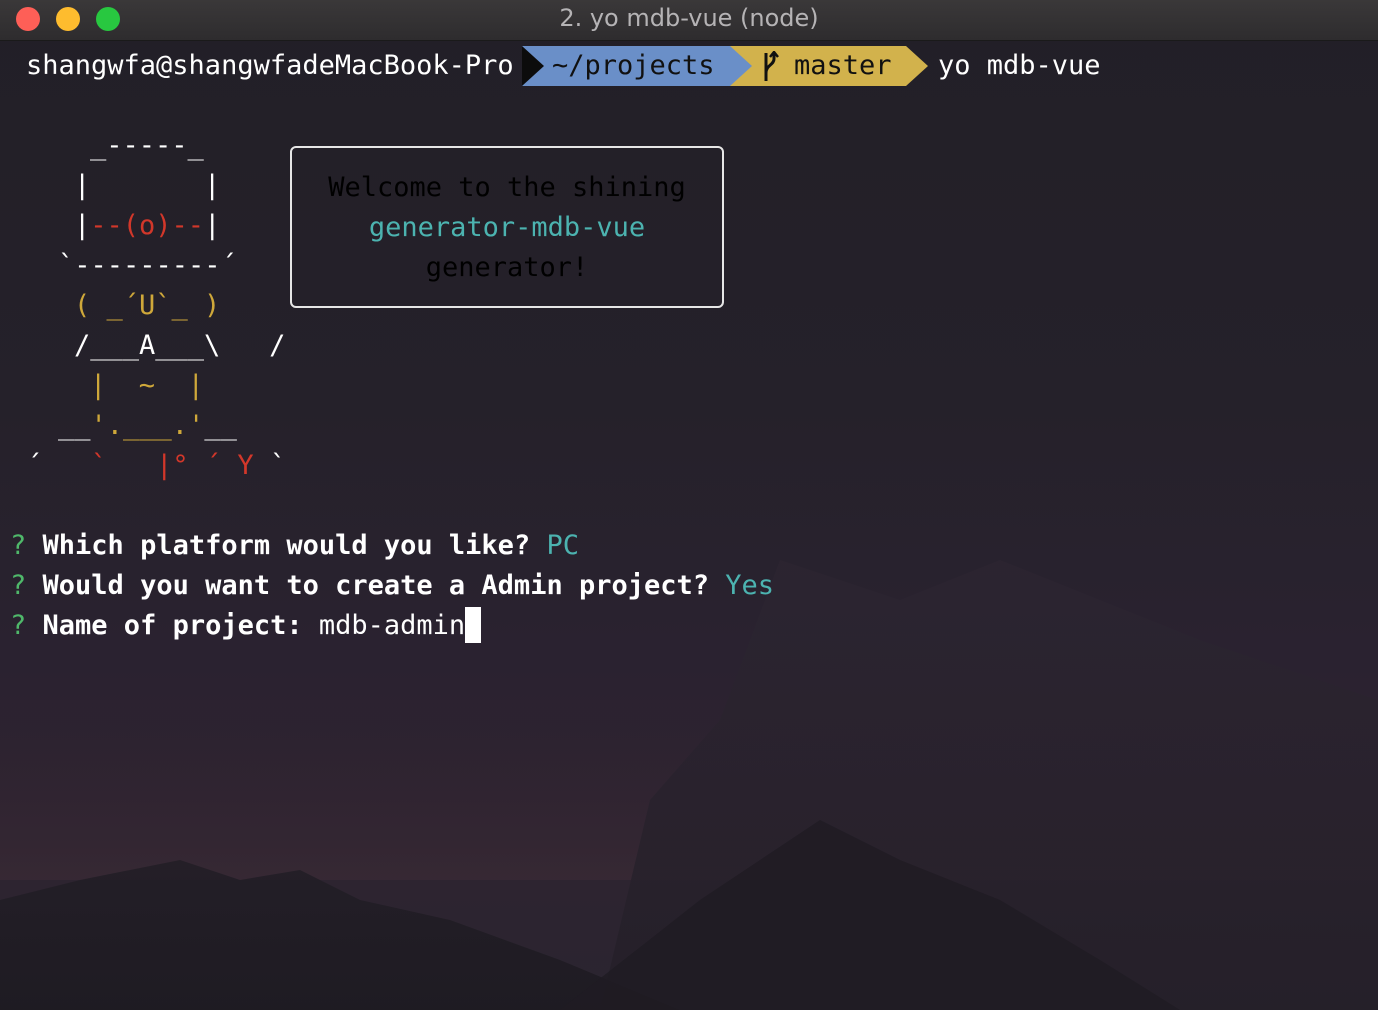 The image size is (1378, 1010). What do you see at coordinates (507, 187) in the screenshot?
I see `welcome-line: Welcome to the shining` at bounding box center [507, 187].